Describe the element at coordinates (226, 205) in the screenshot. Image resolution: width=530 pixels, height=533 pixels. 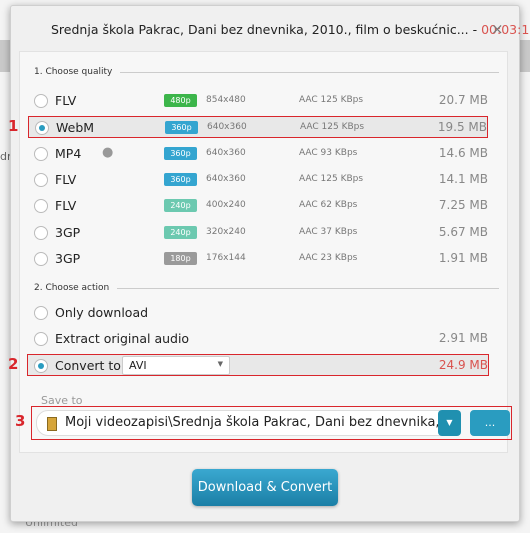
I see `resolution: 400x240` at that location.